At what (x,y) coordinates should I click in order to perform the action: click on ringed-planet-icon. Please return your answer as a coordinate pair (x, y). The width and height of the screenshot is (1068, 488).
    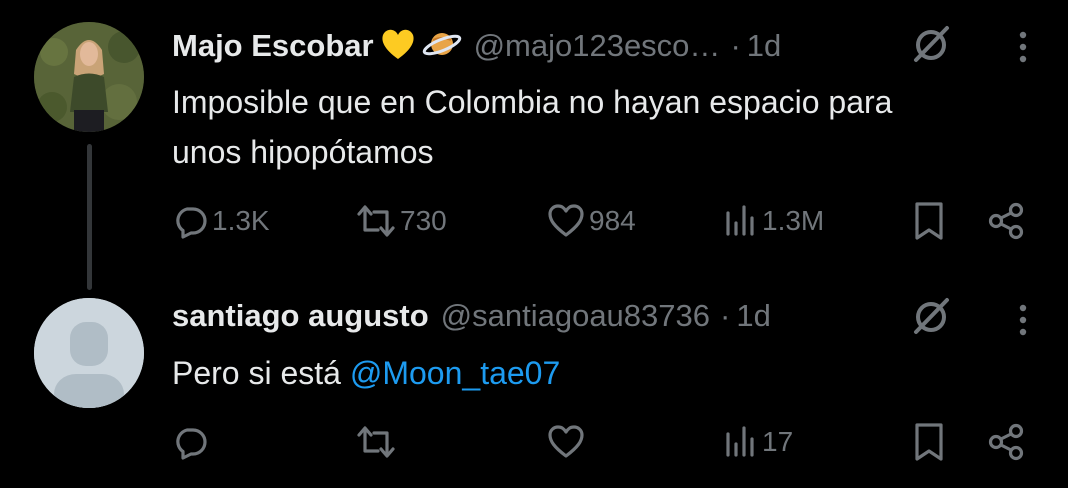
    Looking at the image, I should click on (442, 46).